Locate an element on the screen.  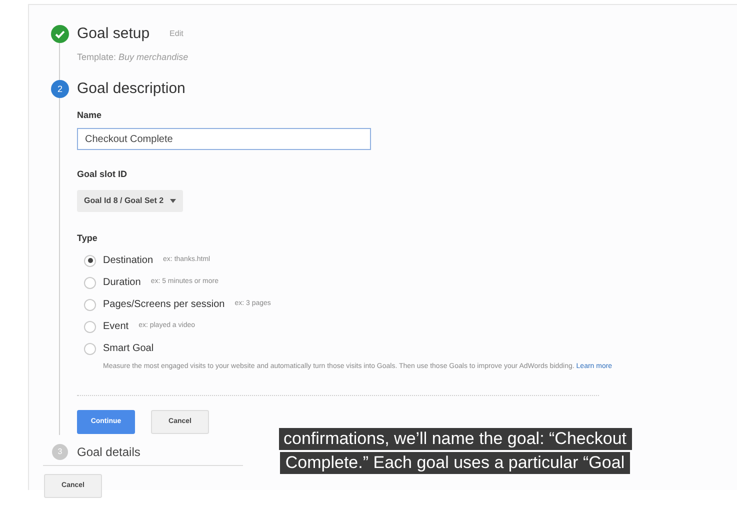
field-label: Name is located at coordinates (90, 115).